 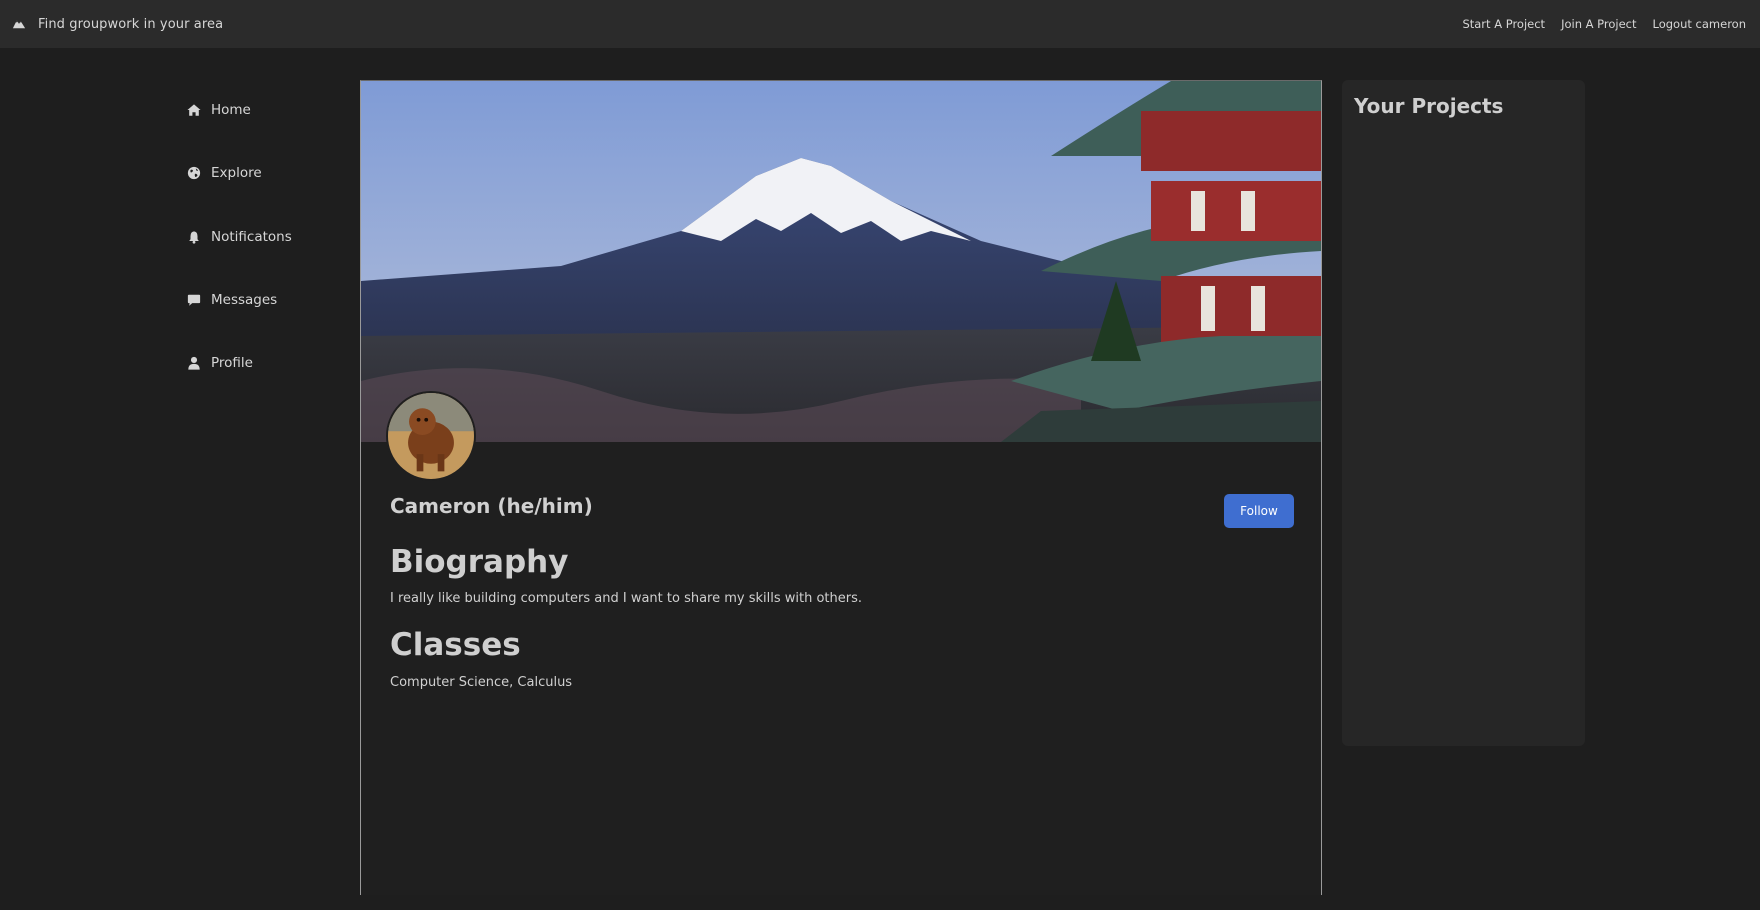 I want to click on start-project-link: Start A Project, so click(x=1503, y=24).